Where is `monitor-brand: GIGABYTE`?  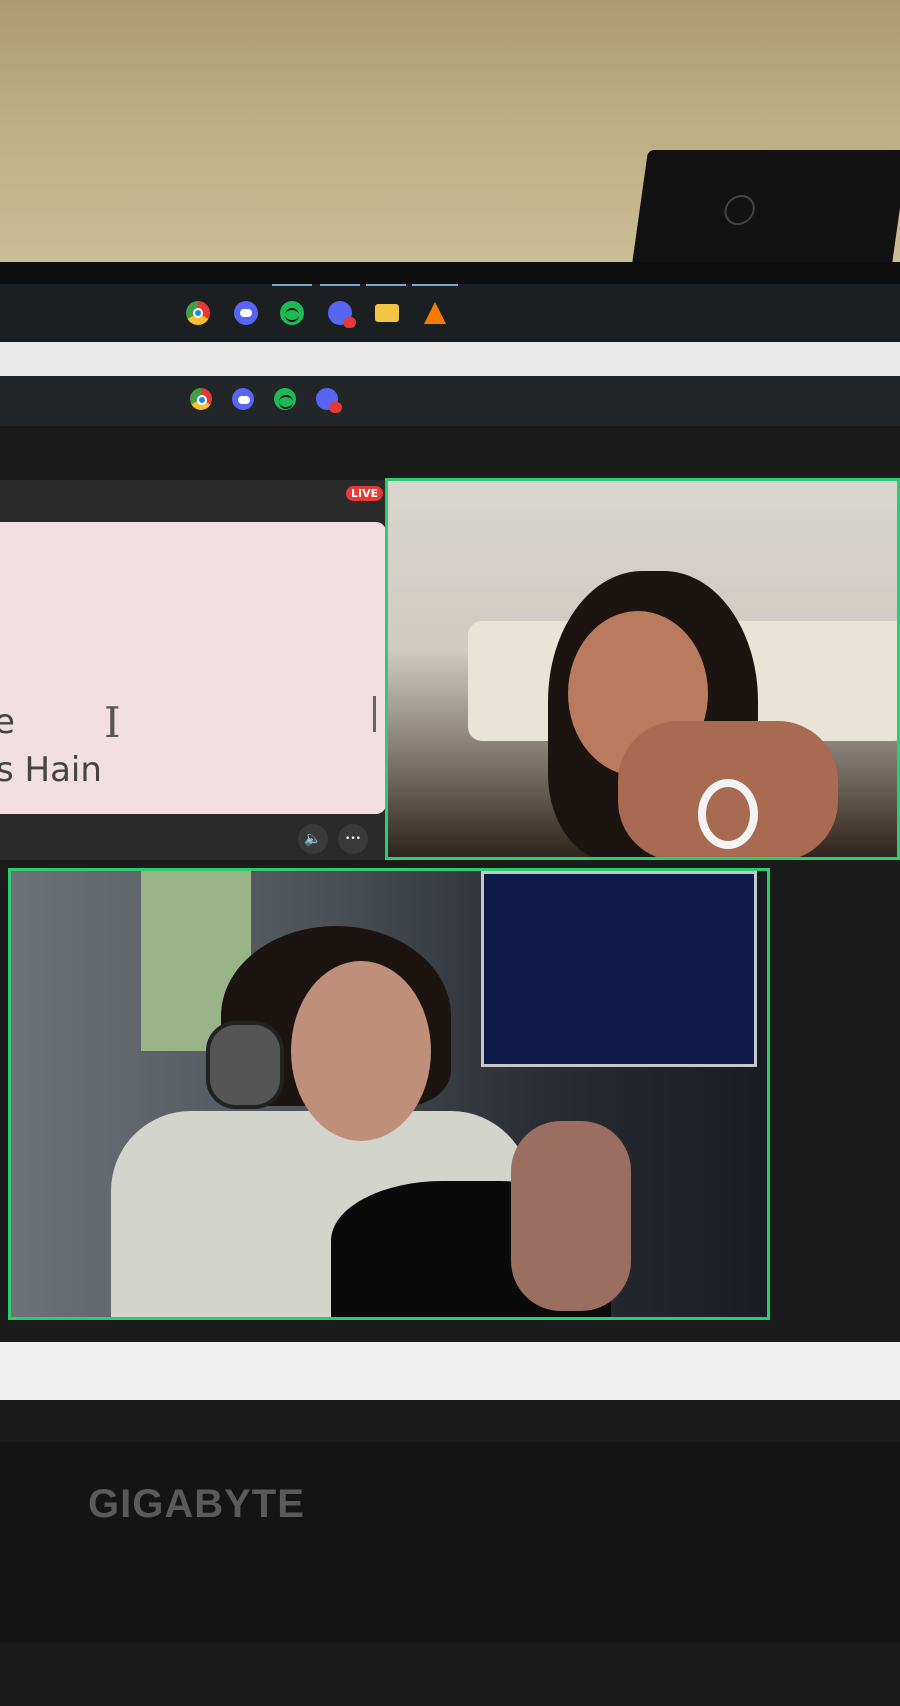
monitor-brand: GIGABYTE is located at coordinates (196, 1504).